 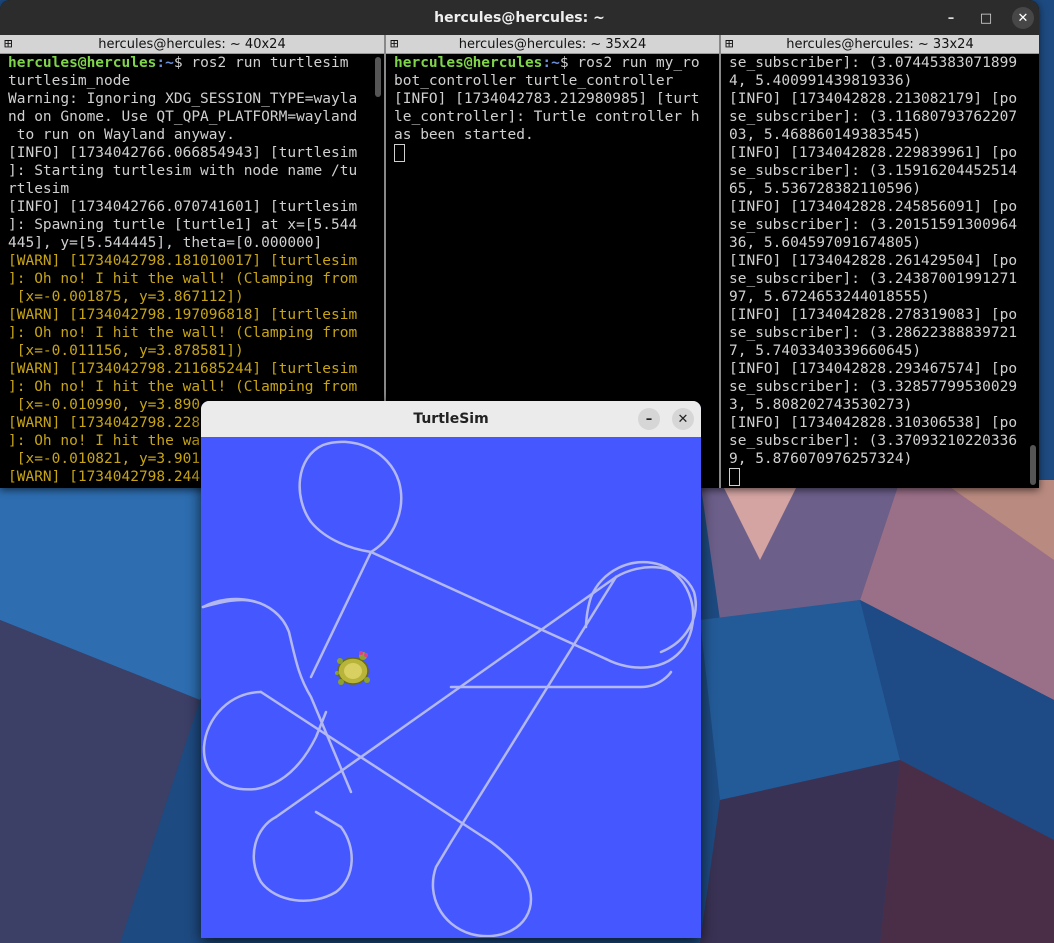 What do you see at coordinates (547, 117) in the screenshot?
I see `output-text: le_controller]: Turtle controller h` at bounding box center [547, 117].